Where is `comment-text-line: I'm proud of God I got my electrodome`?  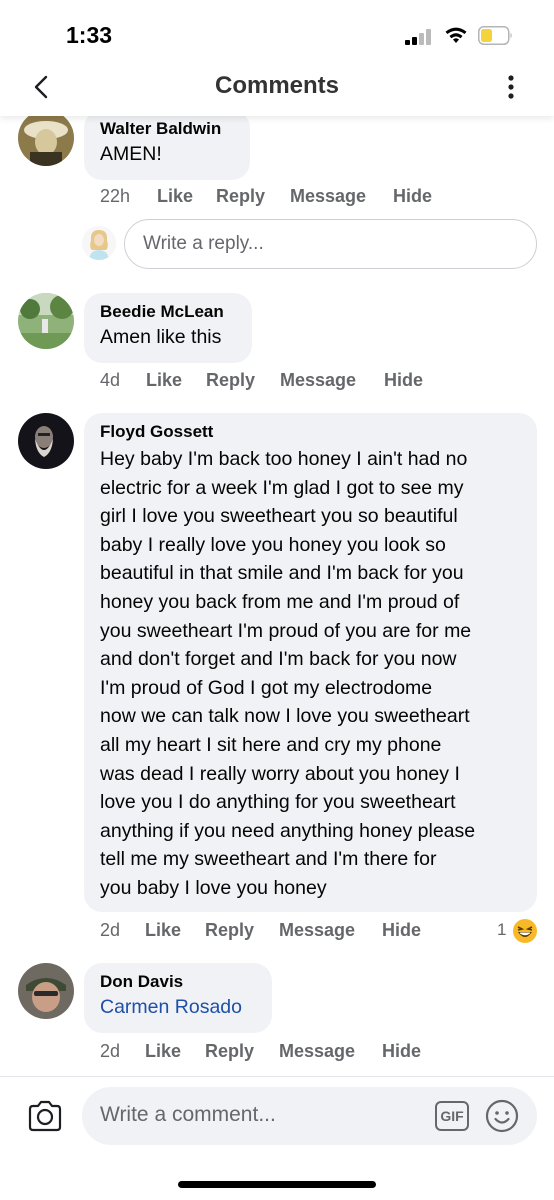
comment-text-line: I'm proud of God I got my electrodome is located at coordinates (266, 687).